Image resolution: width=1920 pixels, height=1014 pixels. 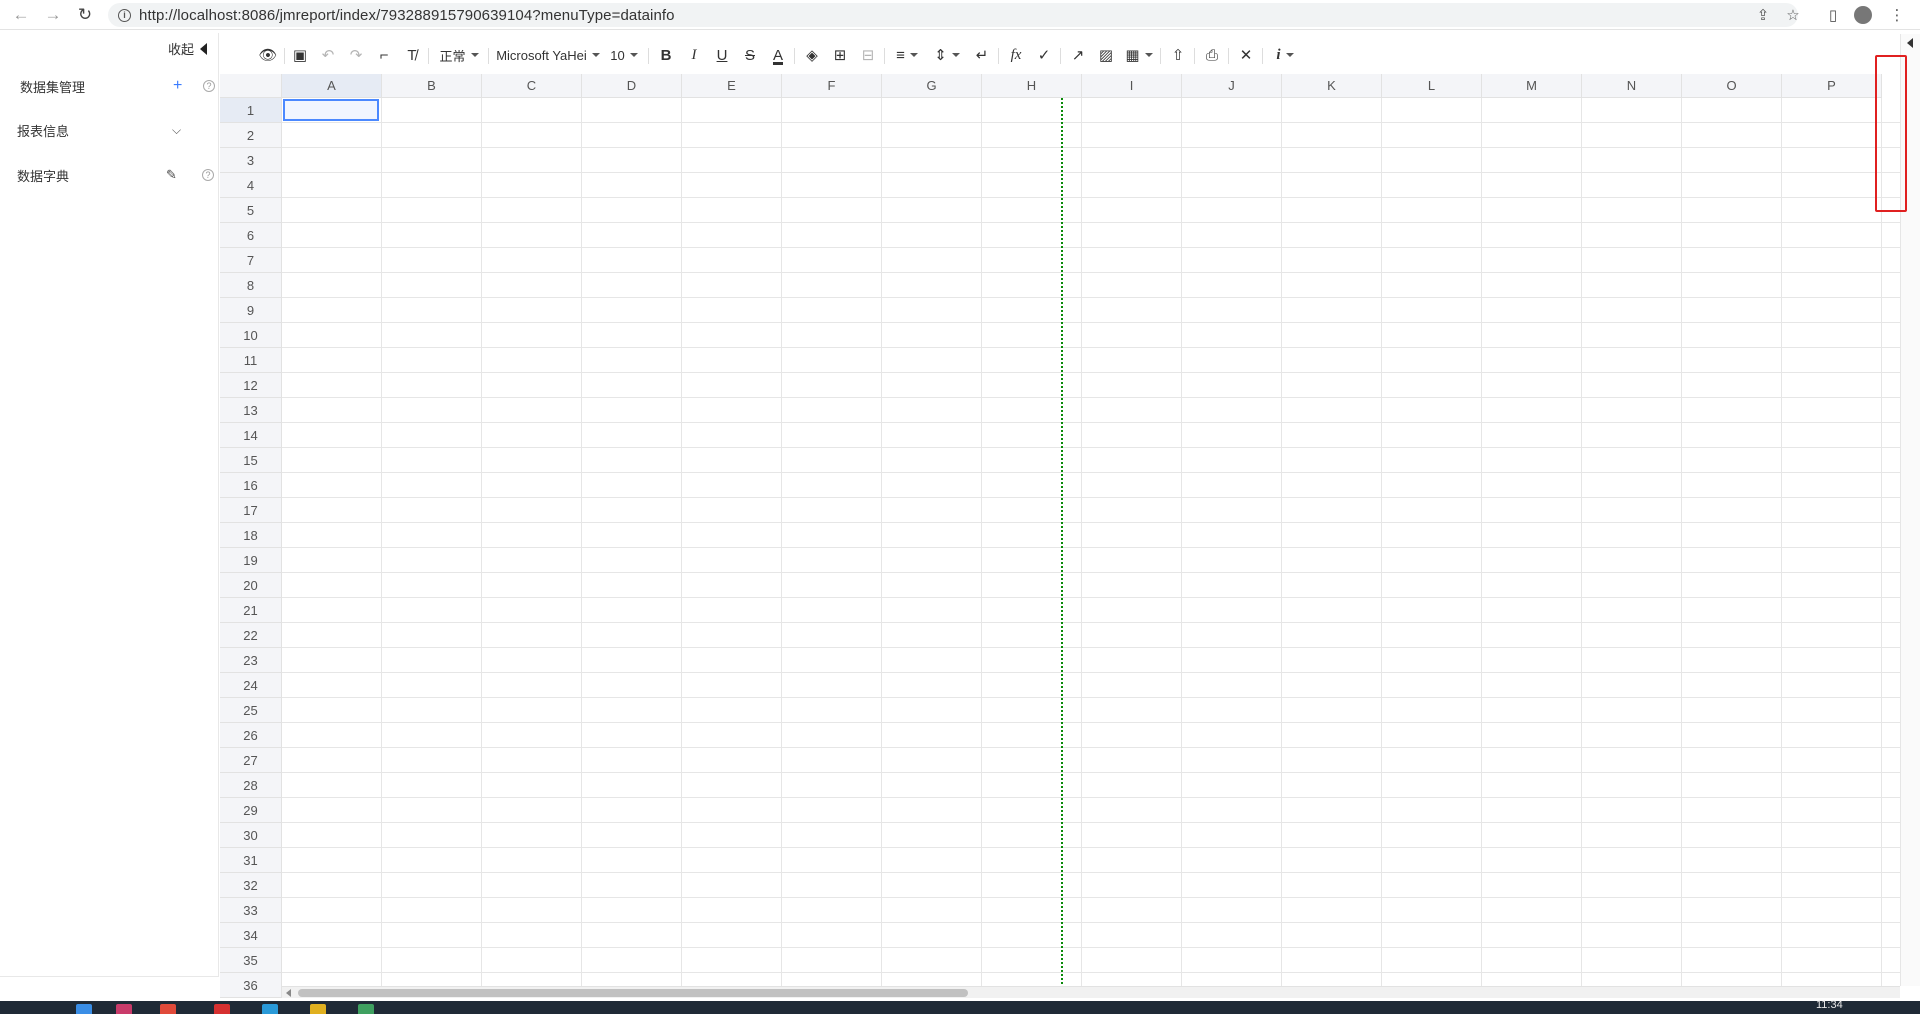 What do you see at coordinates (331, 110) in the screenshot?
I see `selected-cell` at bounding box center [331, 110].